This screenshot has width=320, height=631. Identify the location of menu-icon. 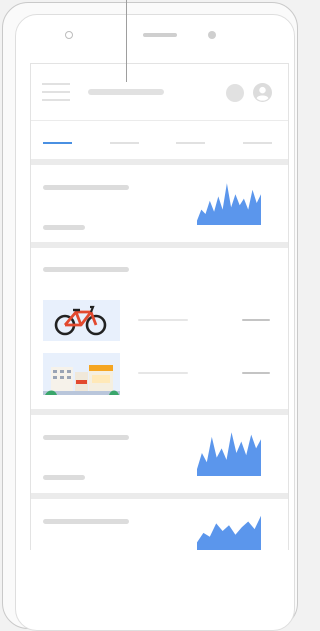
(56, 92).